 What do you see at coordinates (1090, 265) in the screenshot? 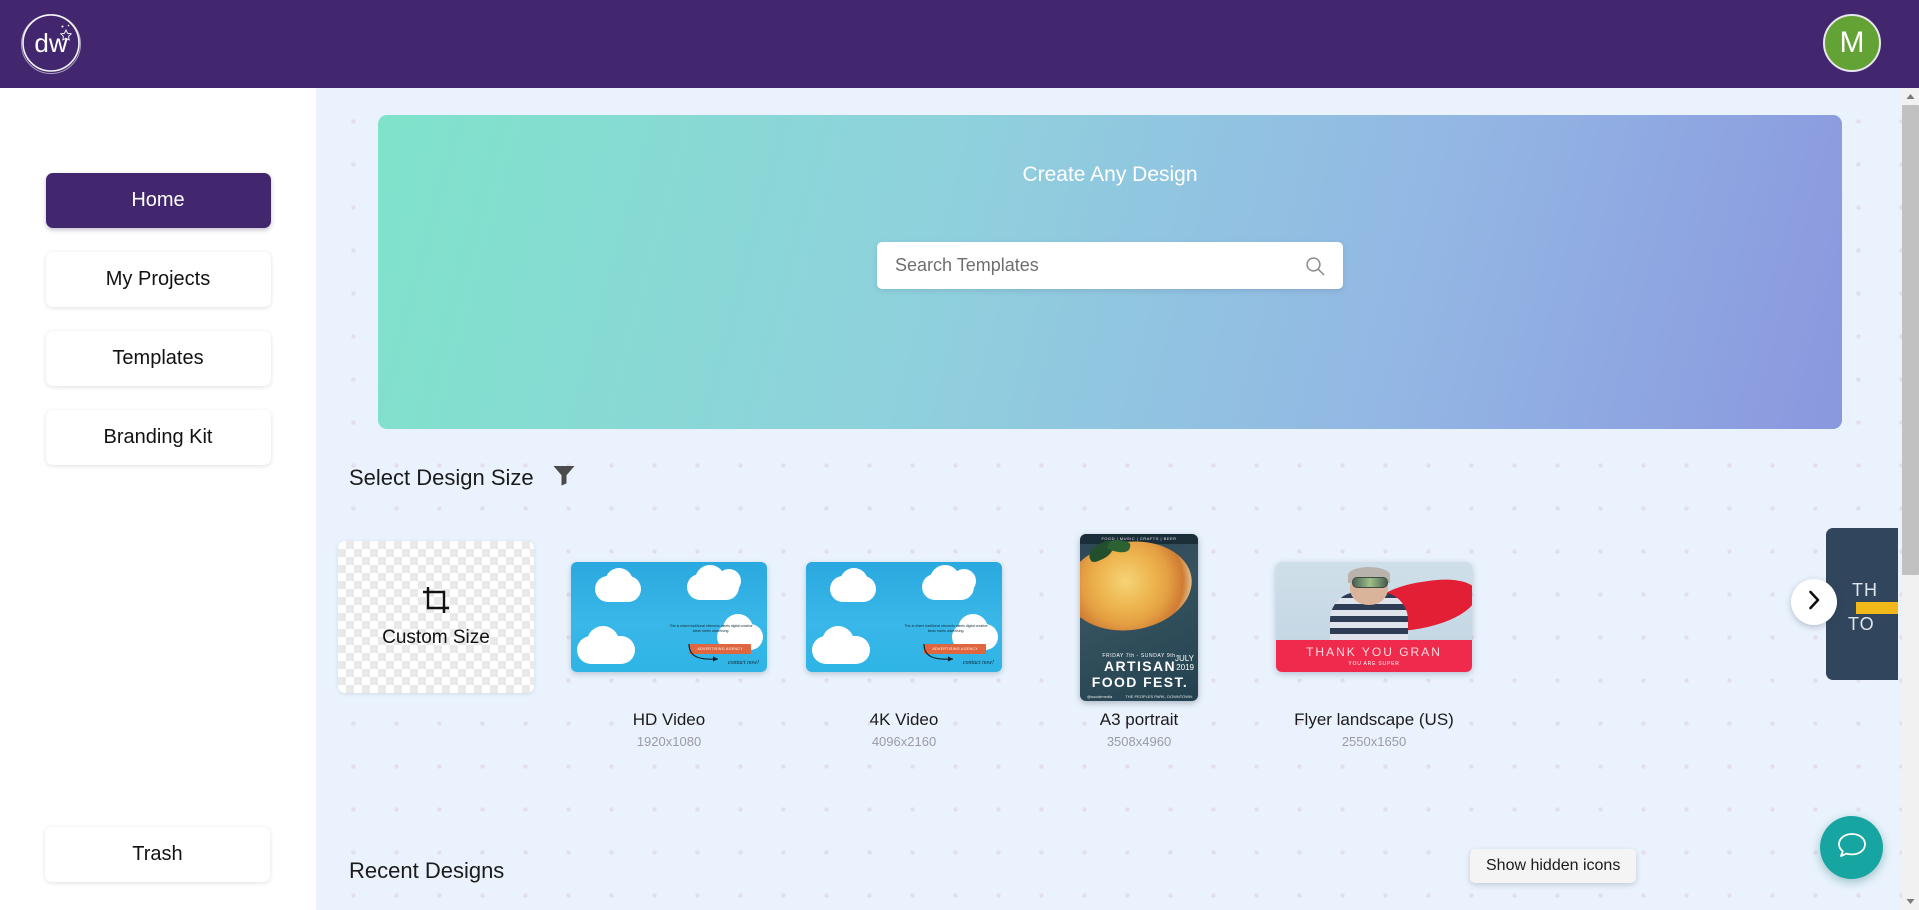
I see `search-input` at bounding box center [1090, 265].